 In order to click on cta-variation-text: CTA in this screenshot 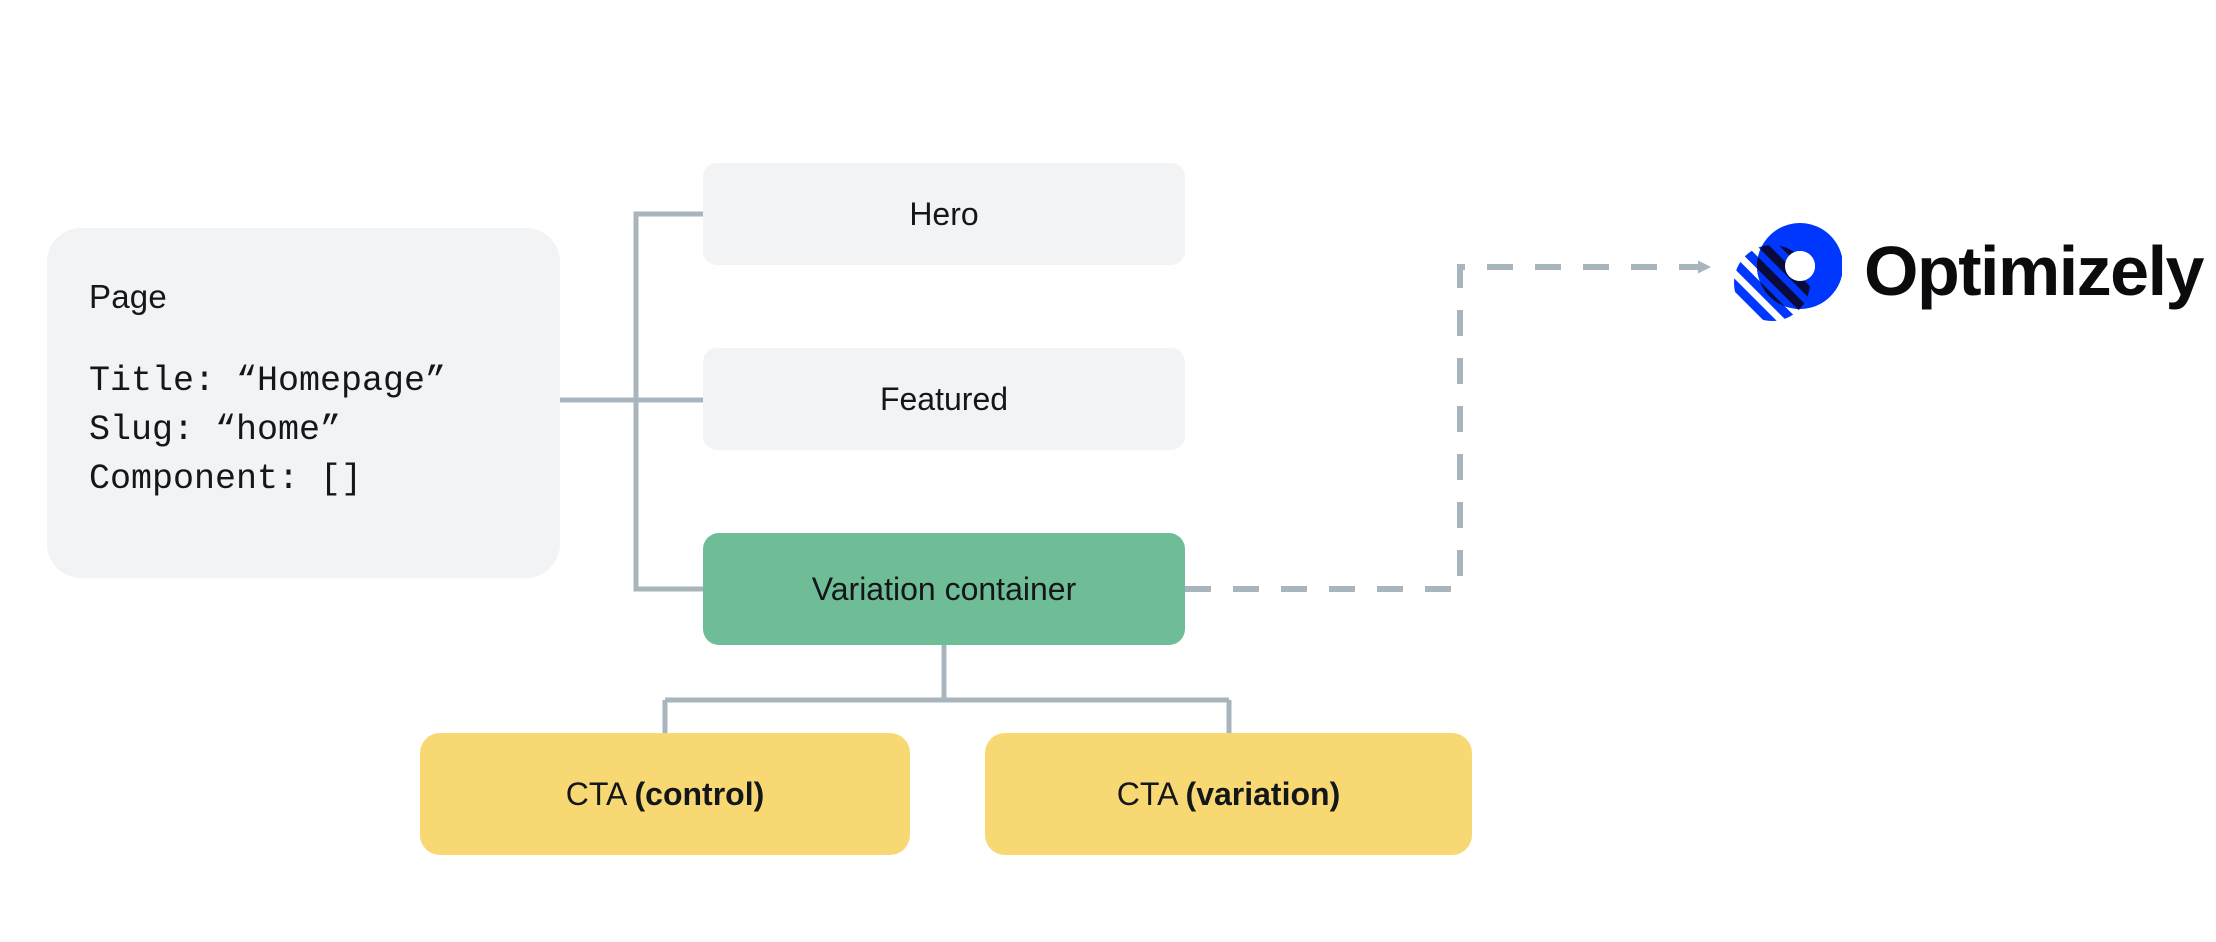, I will do `click(1151, 793)`.